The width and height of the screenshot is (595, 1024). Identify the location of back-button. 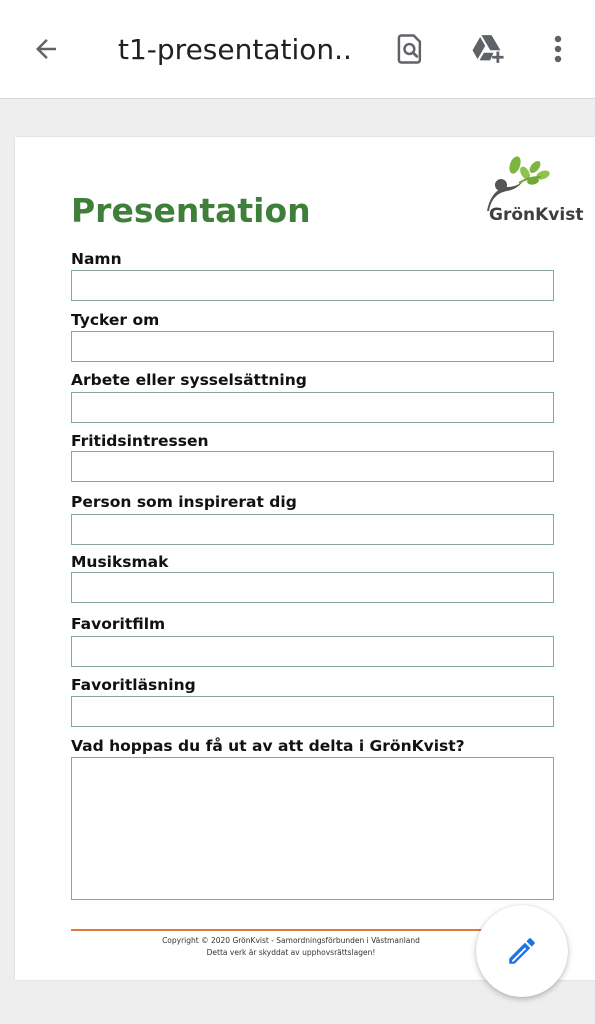
(46, 49).